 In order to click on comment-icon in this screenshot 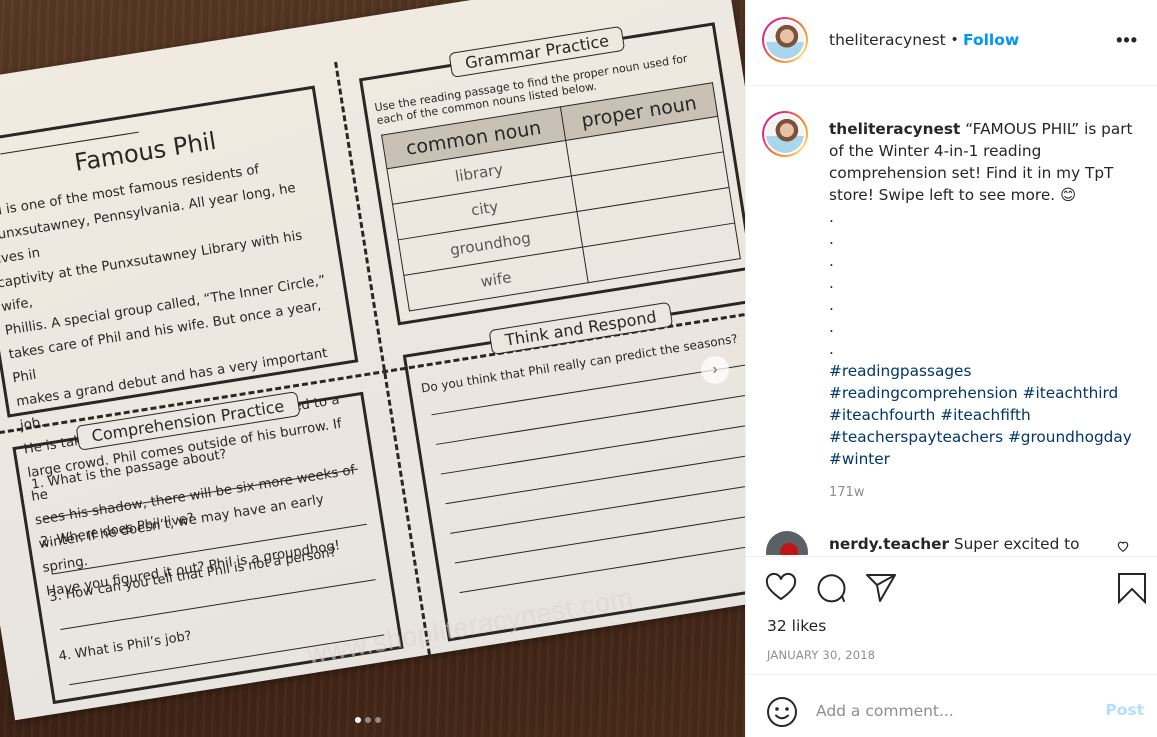, I will do `click(831, 588)`.